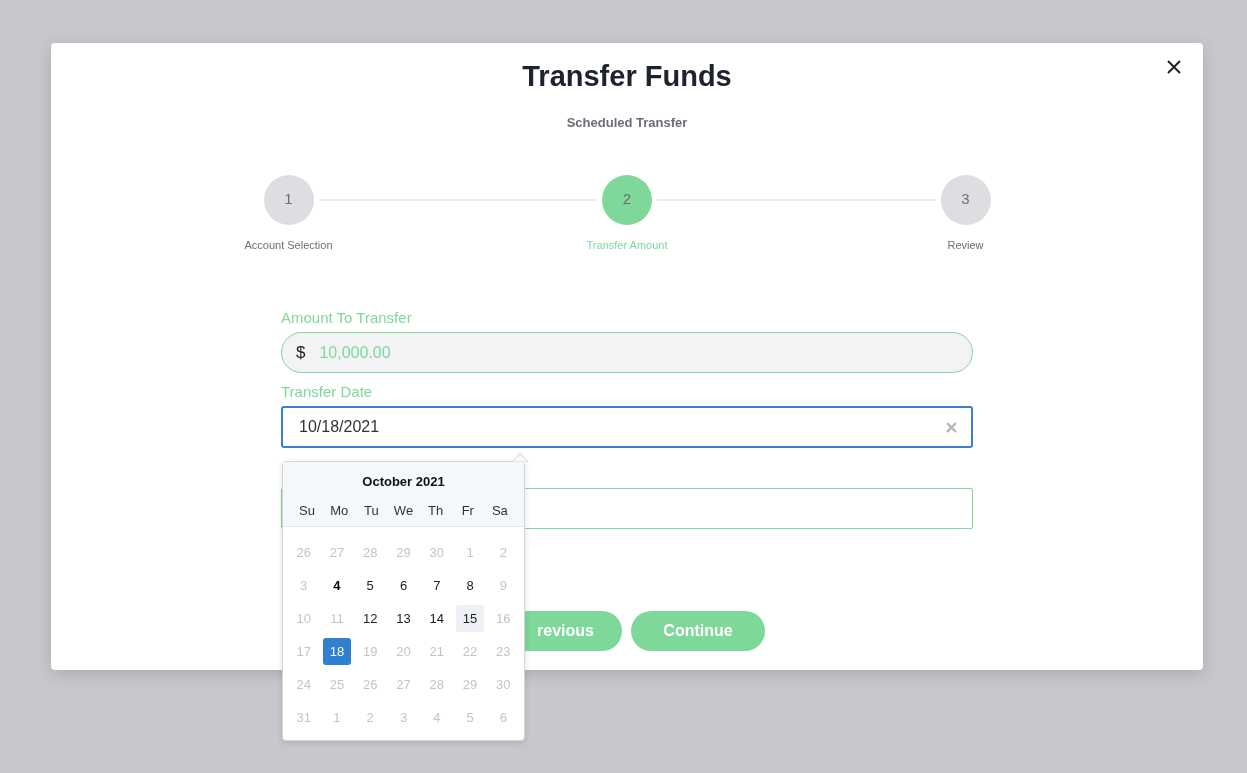 This screenshot has height=773, width=1247. What do you see at coordinates (437, 618) in the screenshot?
I see `calendar-day: 14` at bounding box center [437, 618].